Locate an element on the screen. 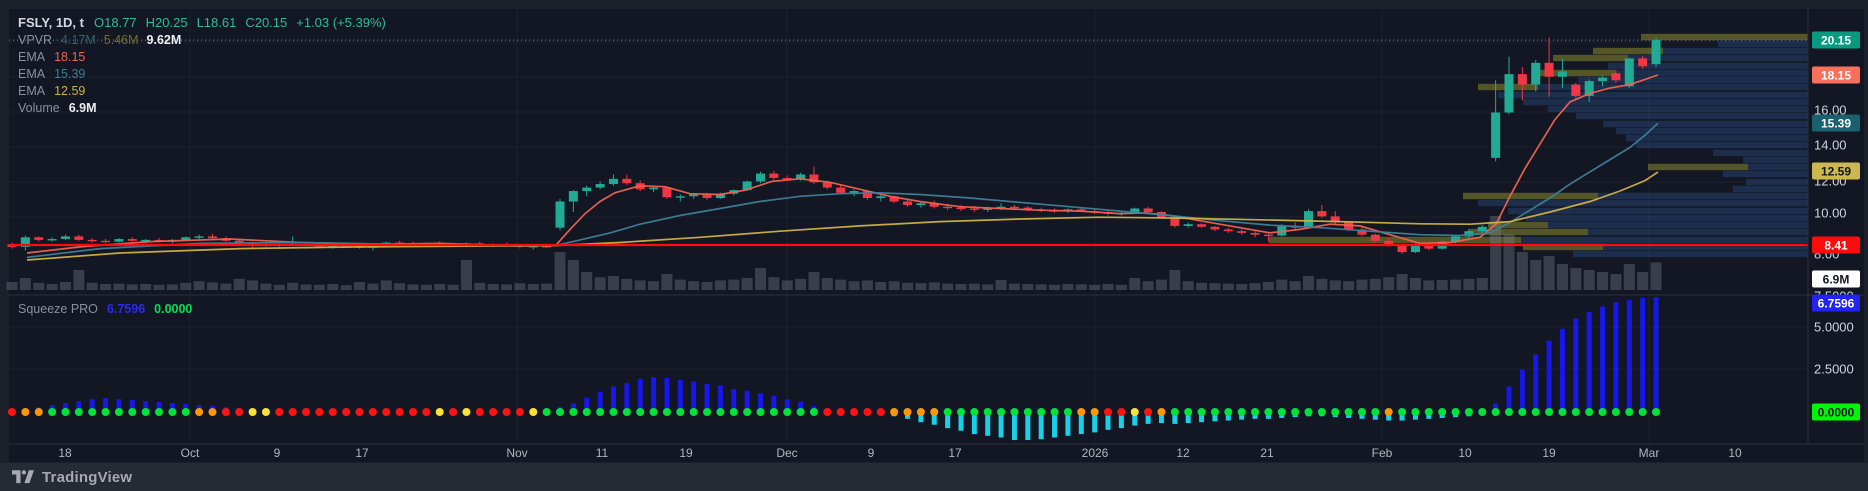 The width and height of the screenshot is (1868, 491). ema-fast-label: EMA is located at coordinates (32, 57).